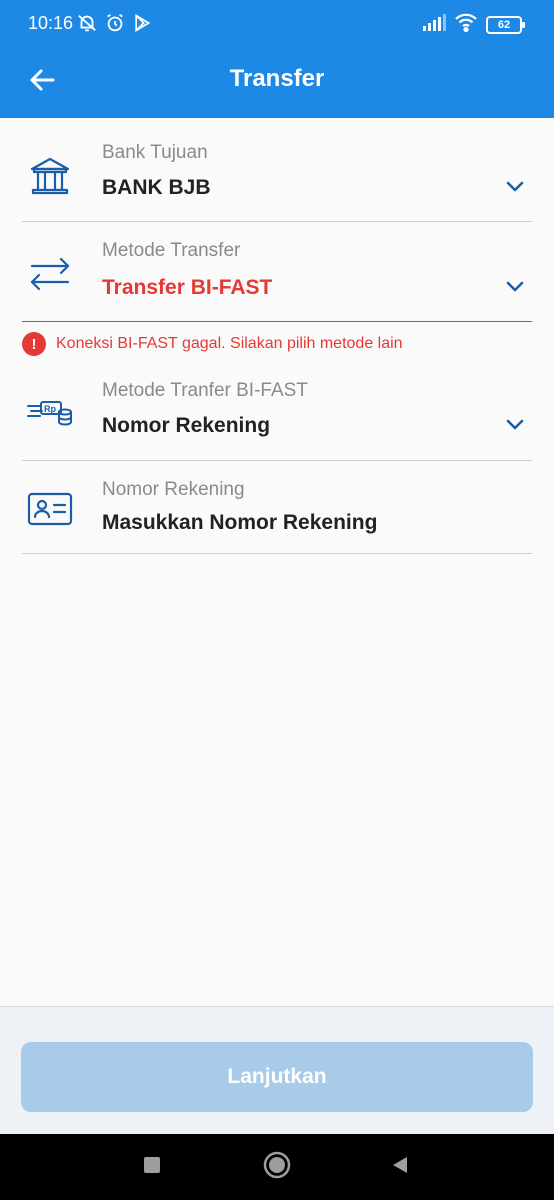 The height and width of the screenshot is (1200, 554). What do you see at coordinates (51, 23) in the screenshot?
I see `status-time: 10:16` at bounding box center [51, 23].